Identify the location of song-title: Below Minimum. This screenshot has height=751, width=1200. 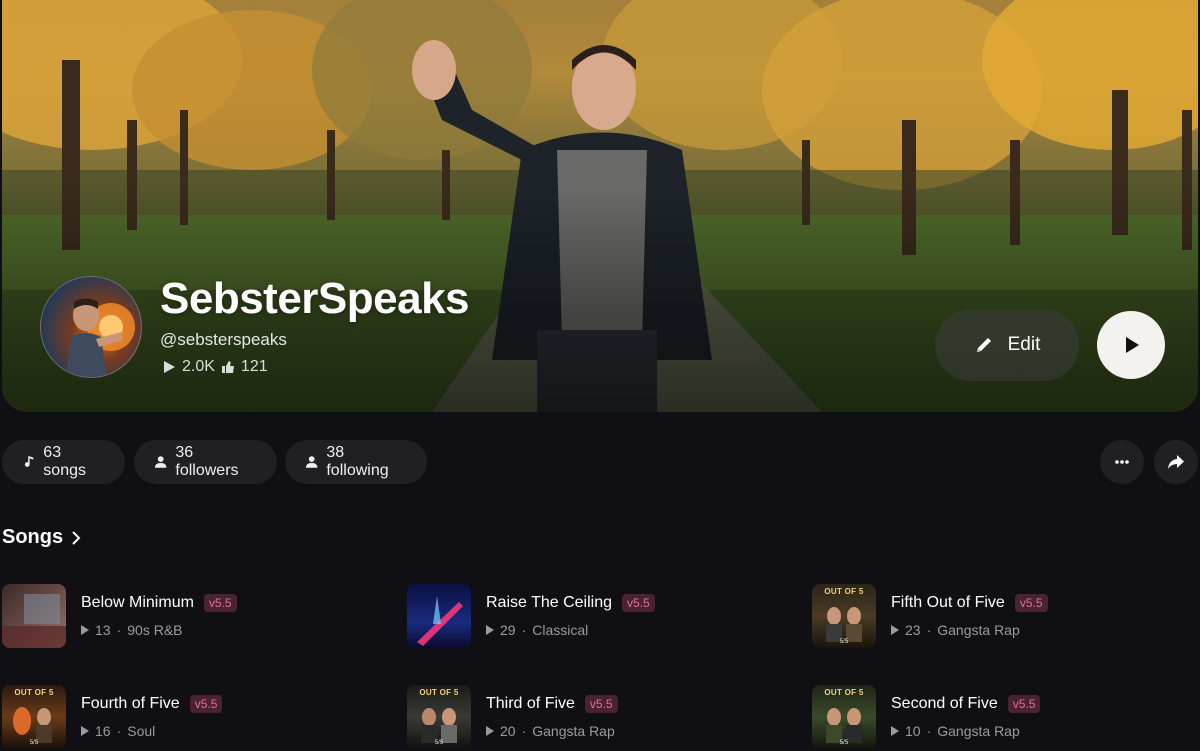
(137, 603).